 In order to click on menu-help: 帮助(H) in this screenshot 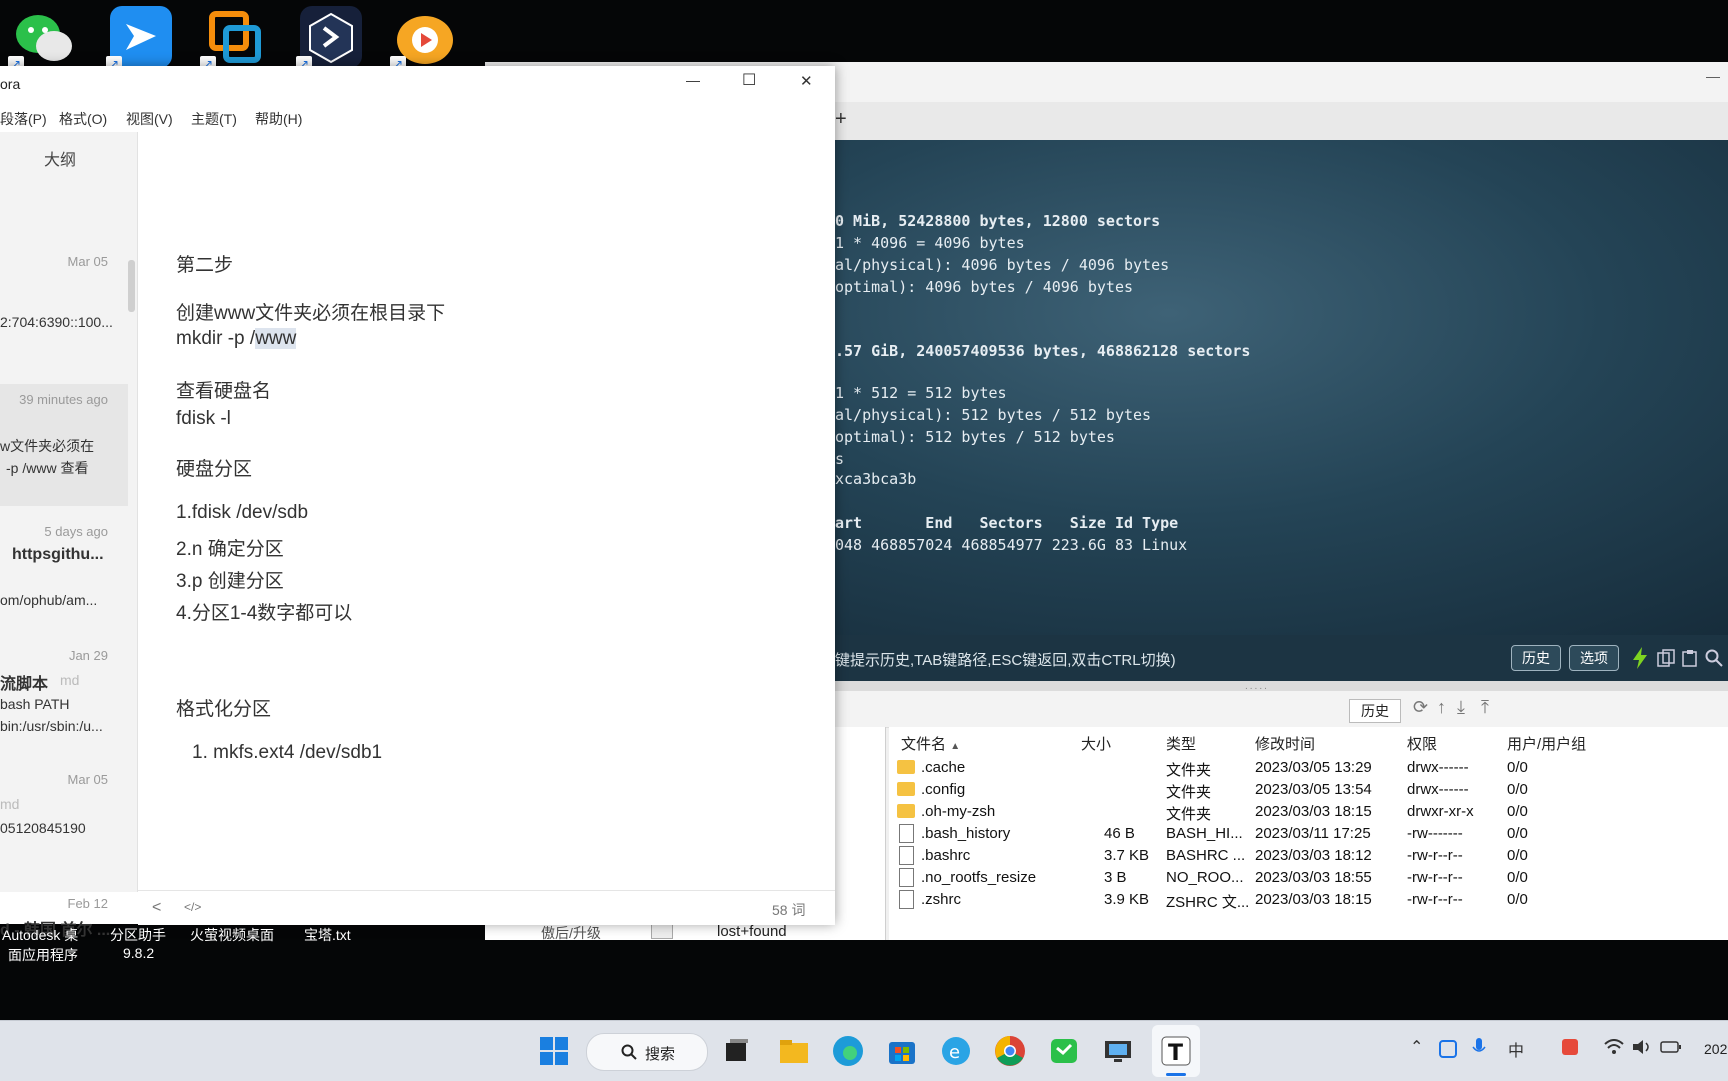, I will do `click(278, 119)`.